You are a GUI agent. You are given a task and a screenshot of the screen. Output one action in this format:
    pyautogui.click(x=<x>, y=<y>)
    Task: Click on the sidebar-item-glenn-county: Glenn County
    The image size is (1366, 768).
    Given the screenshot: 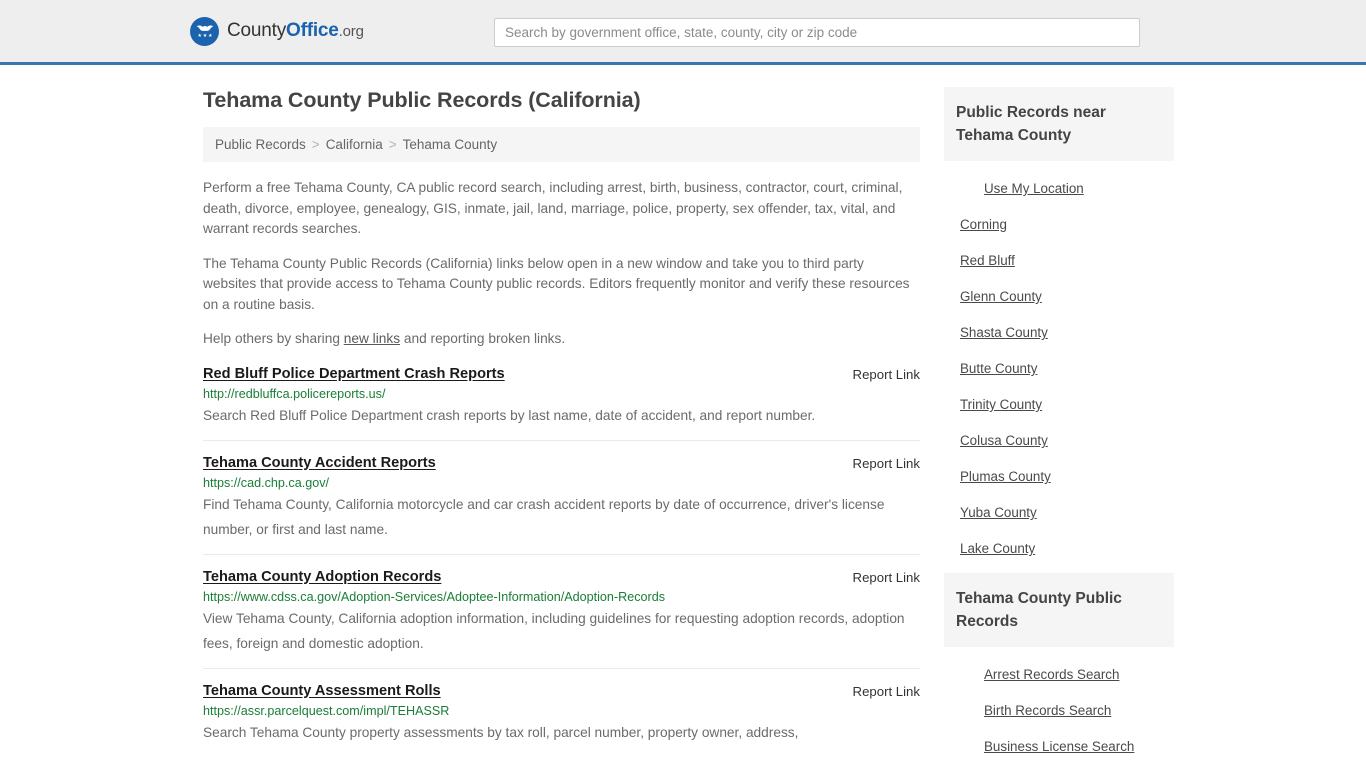 What is the action you would take?
    pyautogui.click(x=993, y=297)
    